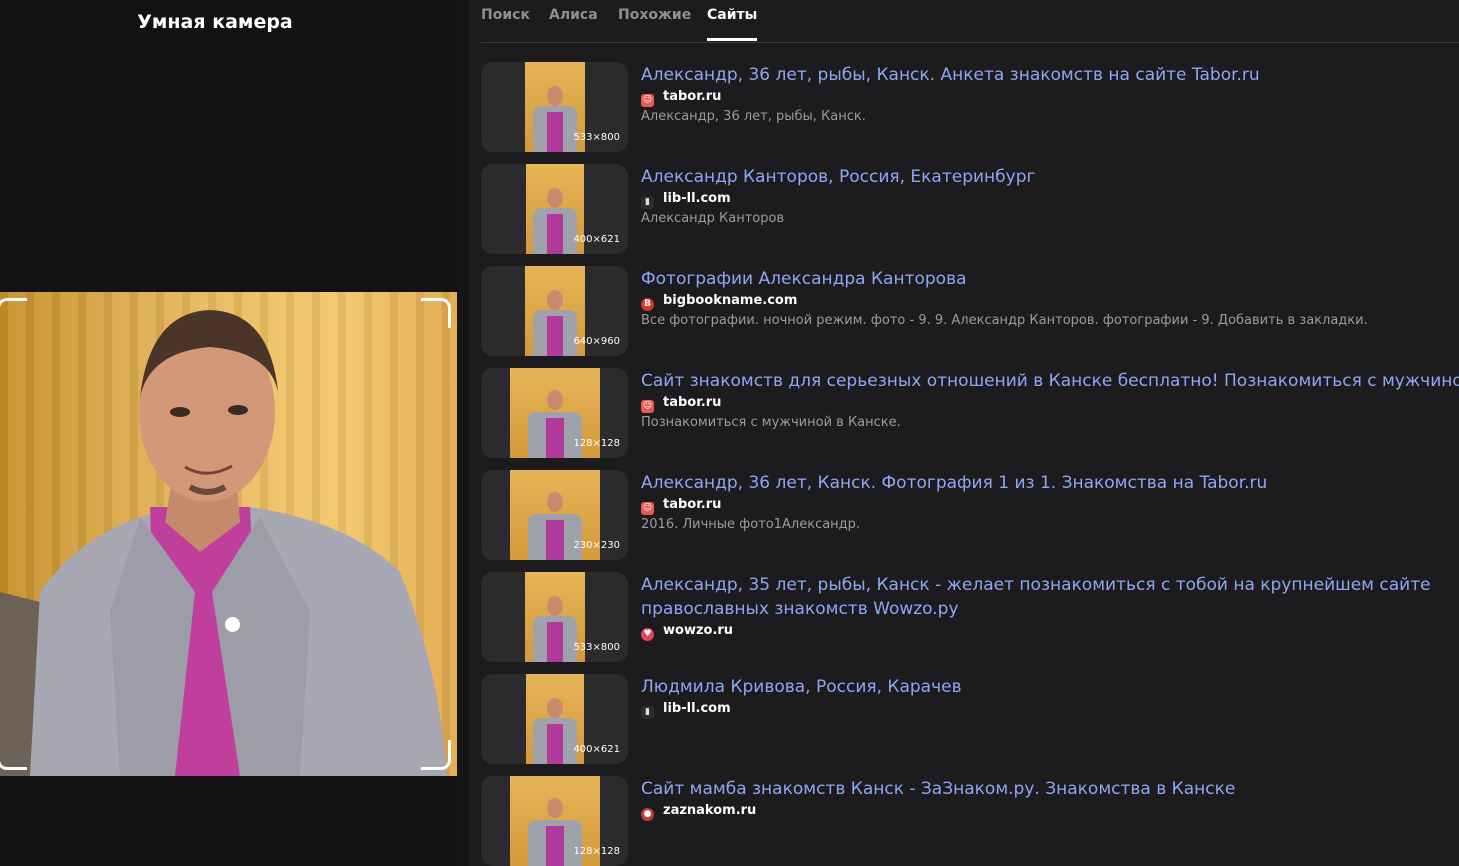 The height and width of the screenshot is (866, 1459). Describe the element at coordinates (970, 21) in the screenshot. I see `tab-bar: Поиск Алиса Похожие Сайты` at that location.